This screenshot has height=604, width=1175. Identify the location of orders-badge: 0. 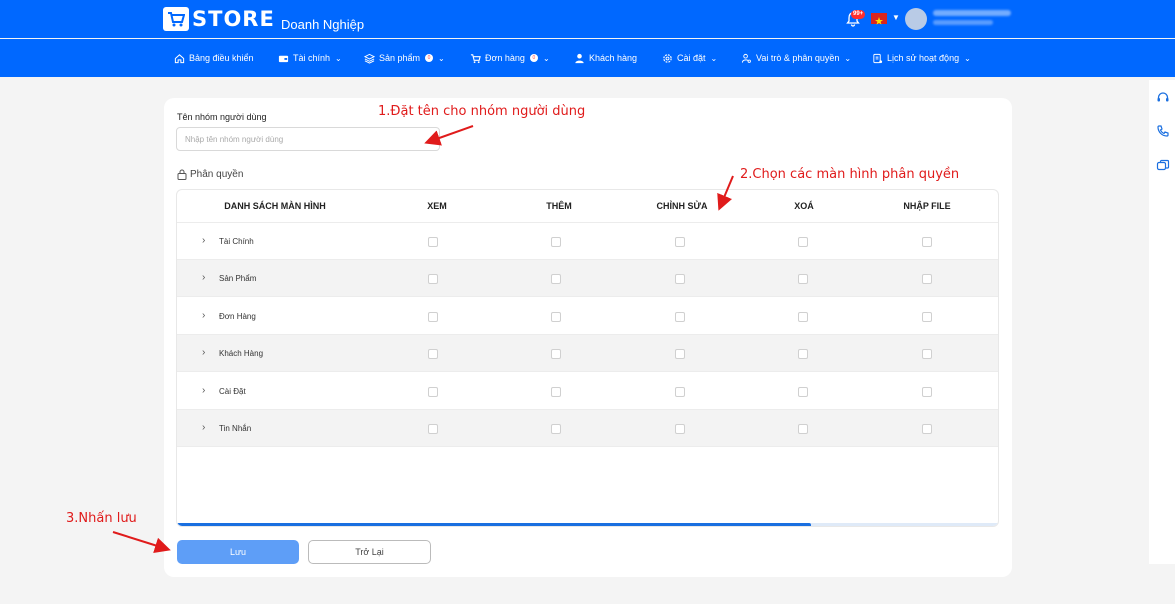
(533, 58).